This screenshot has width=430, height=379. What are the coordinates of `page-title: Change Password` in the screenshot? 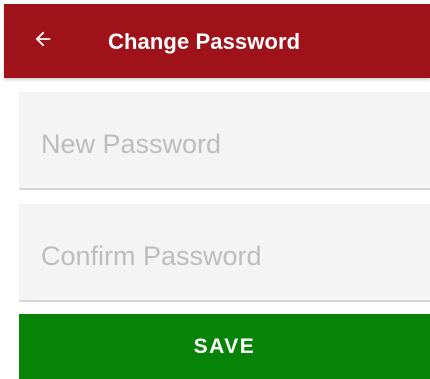 It's located at (204, 41).